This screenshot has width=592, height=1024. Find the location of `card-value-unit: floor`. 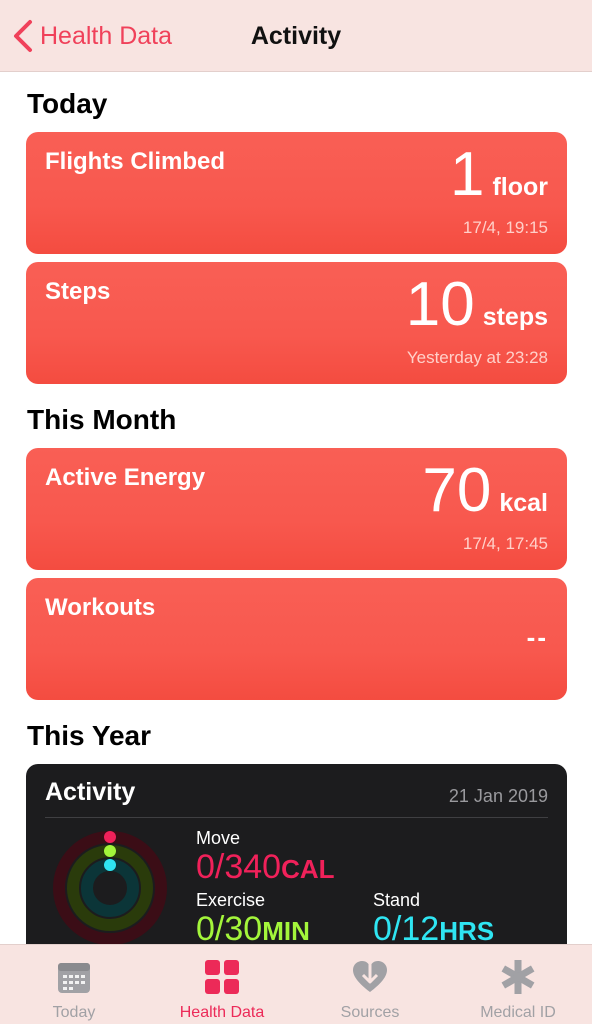

card-value-unit: floor is located at coordinates (520, 187).